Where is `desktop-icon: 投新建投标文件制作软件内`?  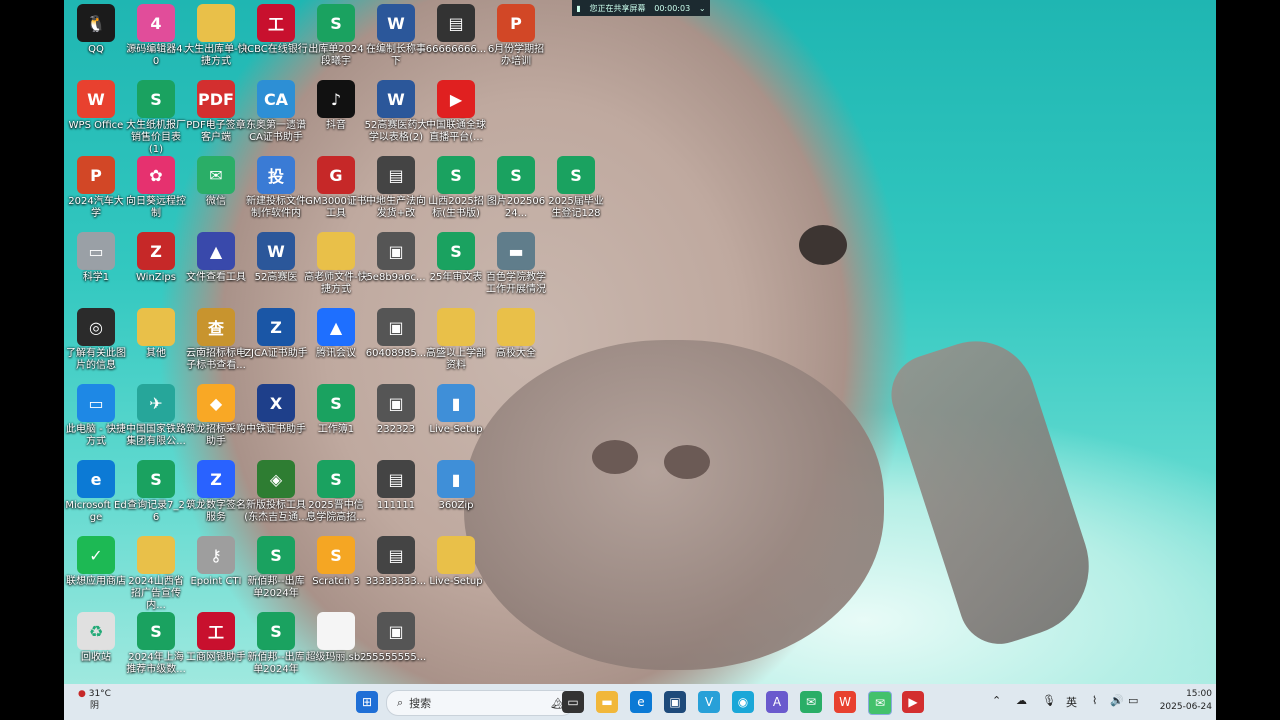 desktop-icon: 投新建投标文件制作软件内 is located at coordinates (276, 191).